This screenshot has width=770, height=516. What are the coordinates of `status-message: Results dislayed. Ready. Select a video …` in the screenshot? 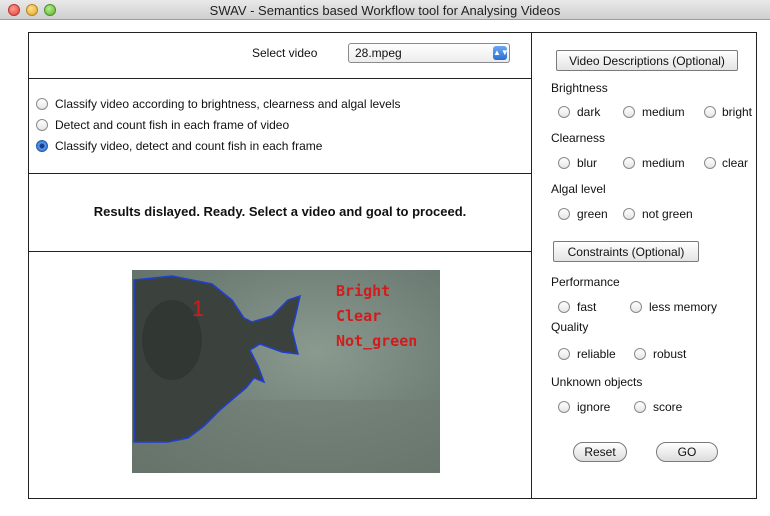 It's located at (280, 211).